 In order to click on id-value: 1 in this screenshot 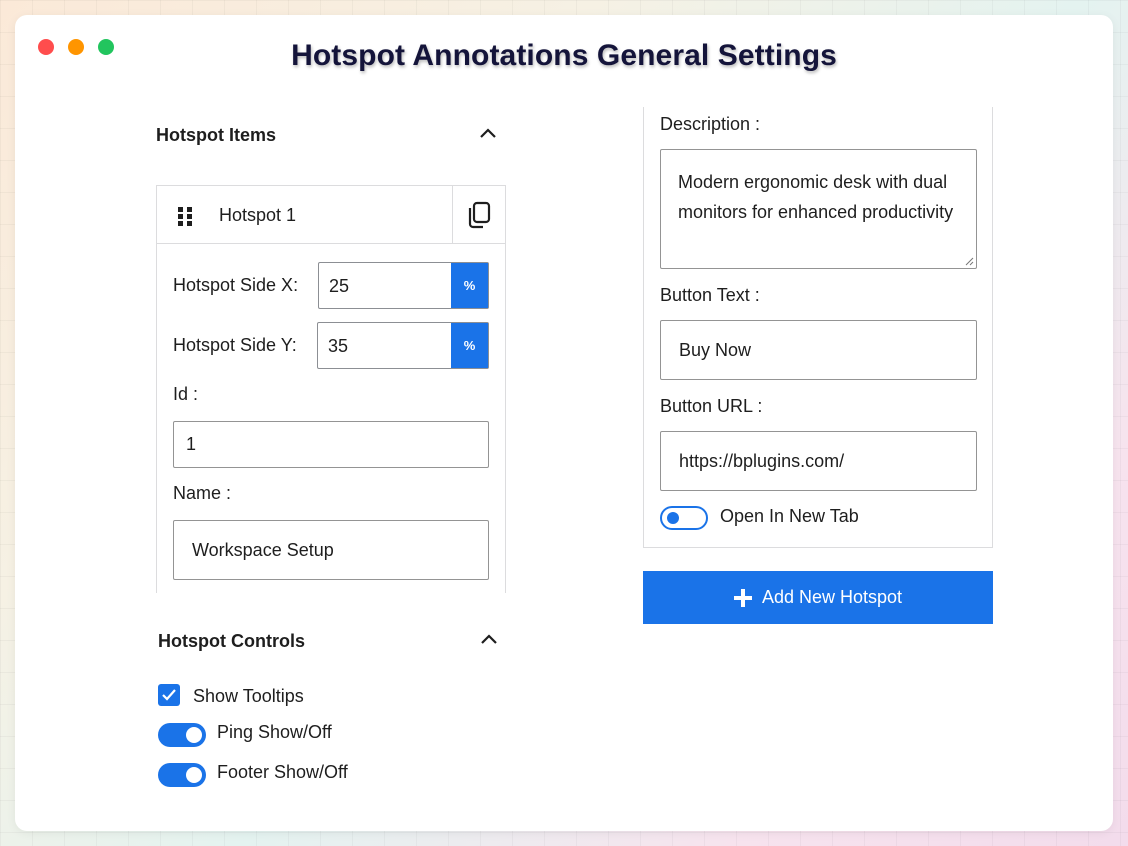, I will do `click(191, 444)`.